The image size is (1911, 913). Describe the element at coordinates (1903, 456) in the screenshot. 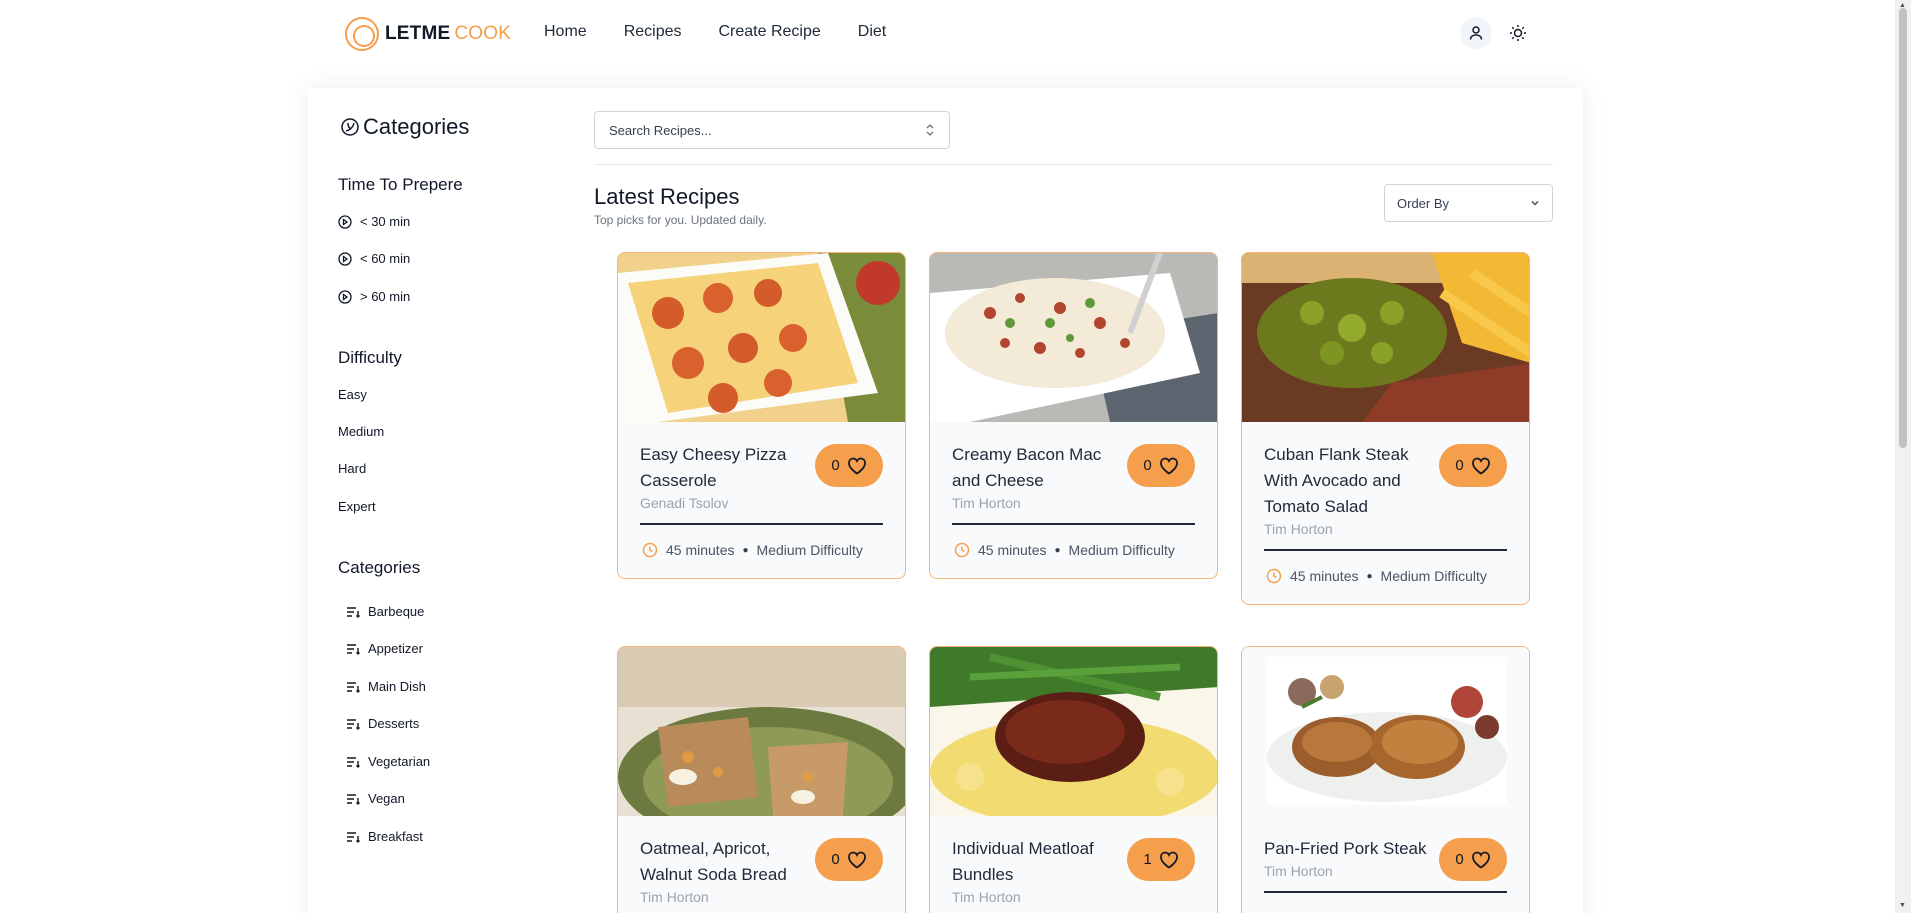

I see `page-scrollbar: ▲ ▼` at that location.